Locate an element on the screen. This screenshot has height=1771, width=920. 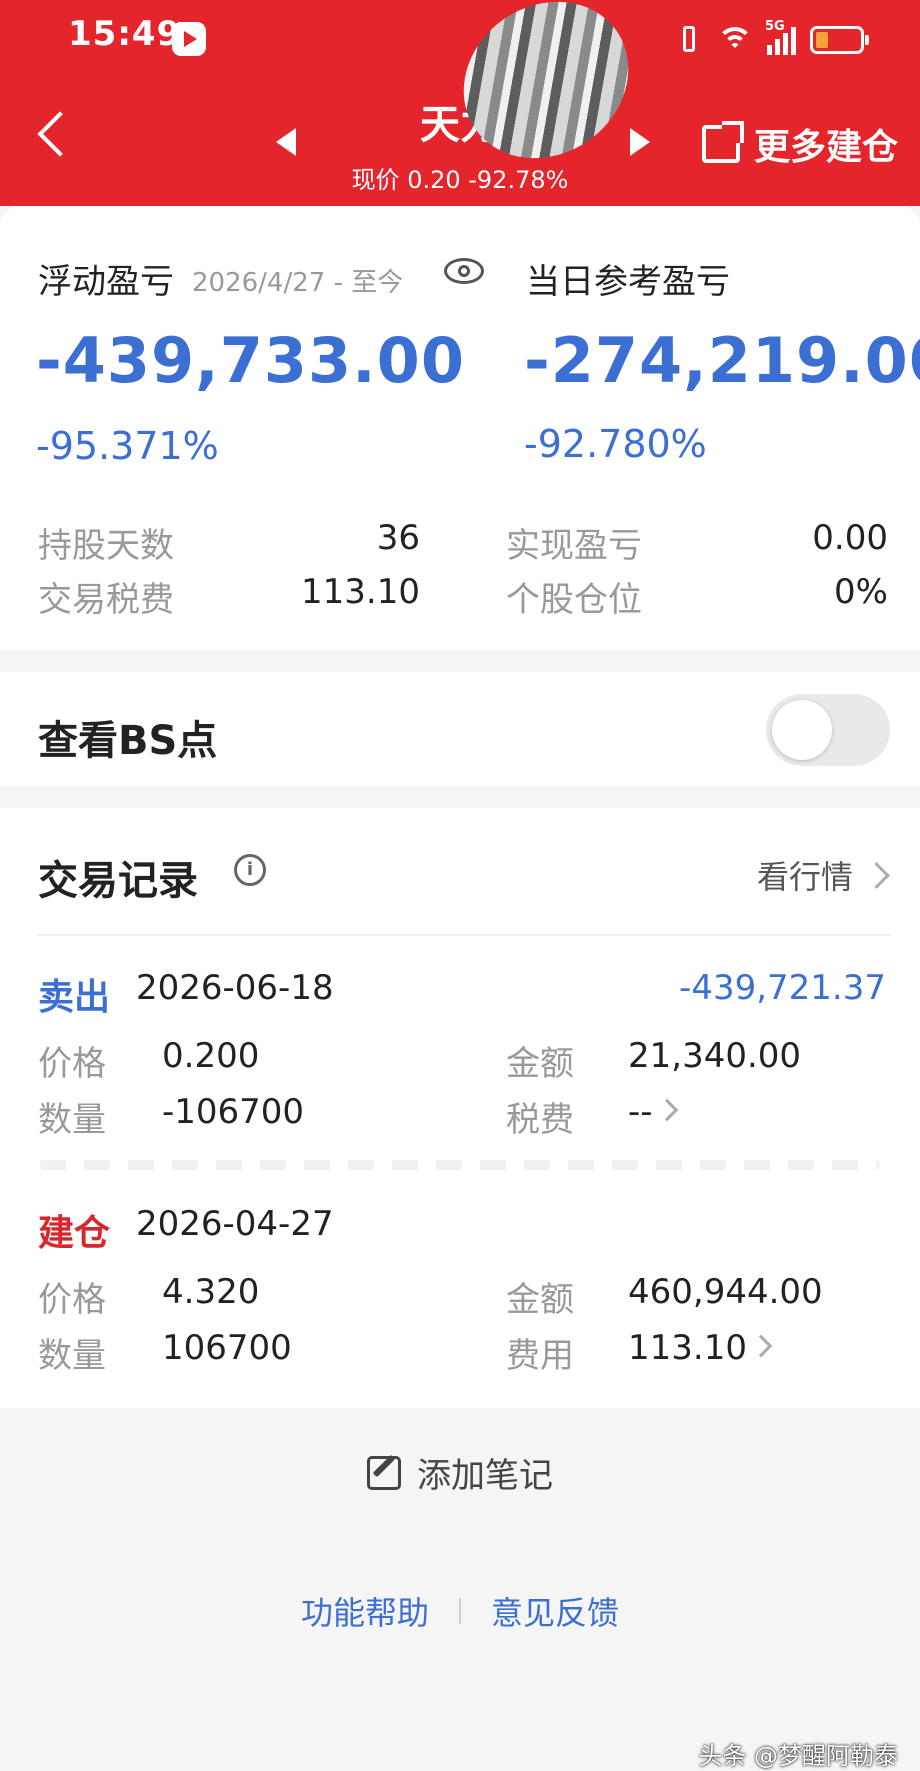
eye-icon is located at coordinates (464, 271).